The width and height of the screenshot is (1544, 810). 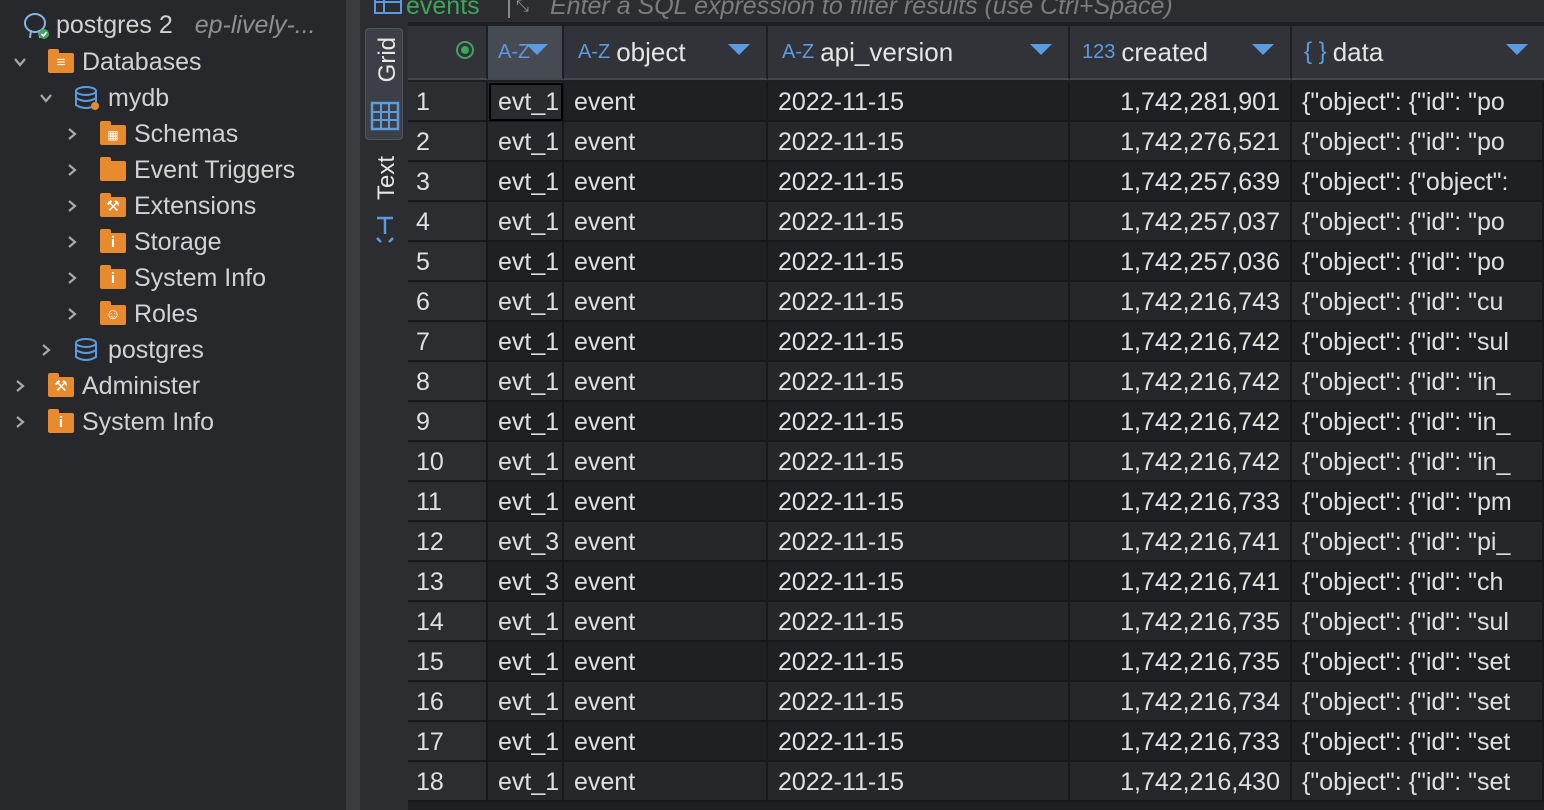 What do you see at coordinates (120, 350) in the screenshot?
I see `tree-db-postgres: postgres` at bounding box center [120, 350].